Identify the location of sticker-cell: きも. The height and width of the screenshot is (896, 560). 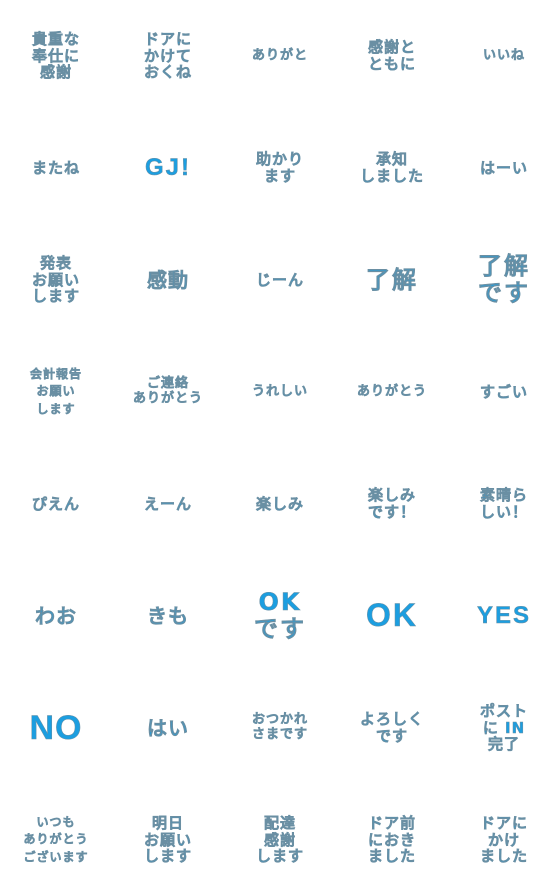
(168, 616).